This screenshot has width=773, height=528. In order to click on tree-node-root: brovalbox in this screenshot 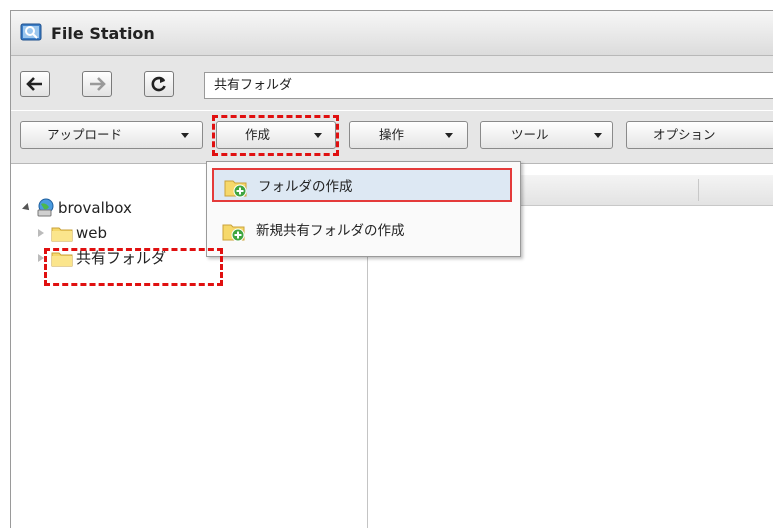, I will do `click(111, 208)`.